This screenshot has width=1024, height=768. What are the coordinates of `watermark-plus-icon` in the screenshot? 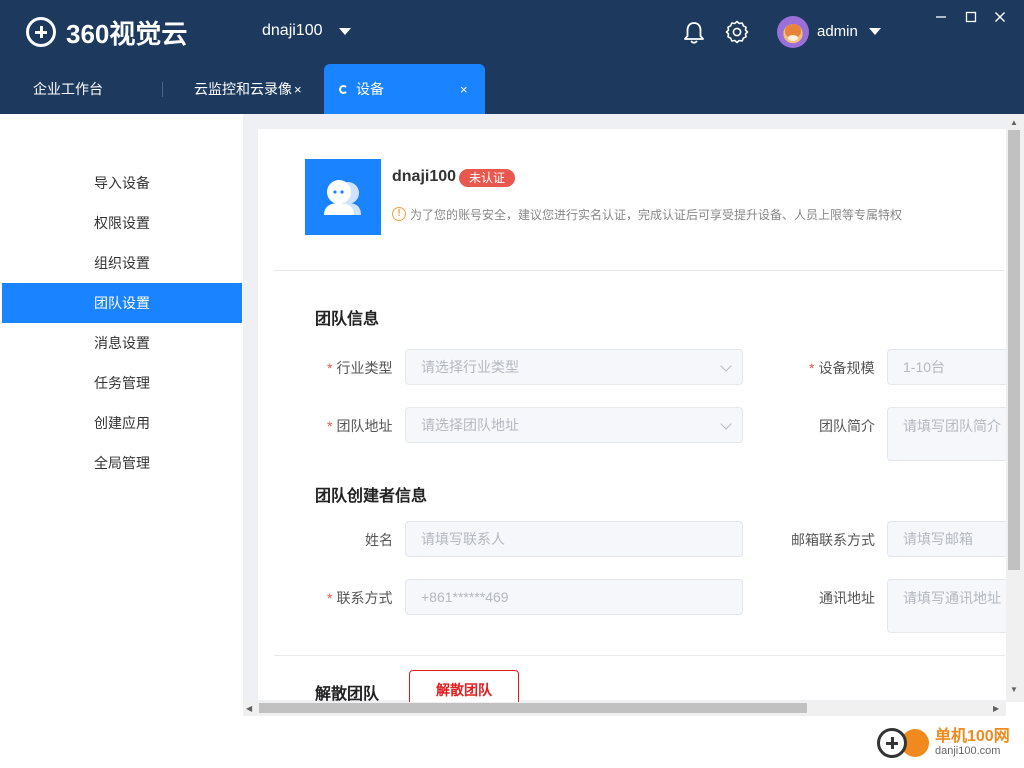 It's located at (892, 743).